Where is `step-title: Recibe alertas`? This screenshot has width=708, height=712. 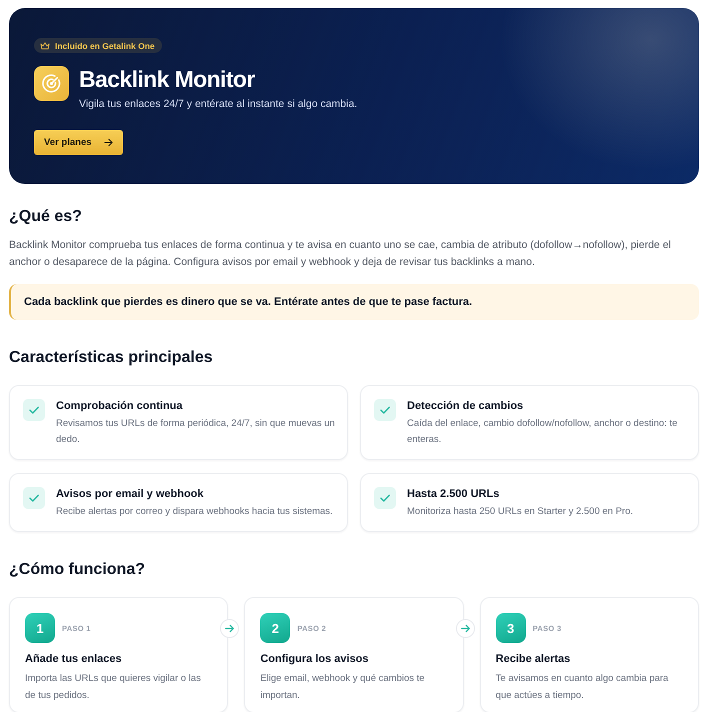 step-title: Recibe alertas is located at coordinates (534, 659).